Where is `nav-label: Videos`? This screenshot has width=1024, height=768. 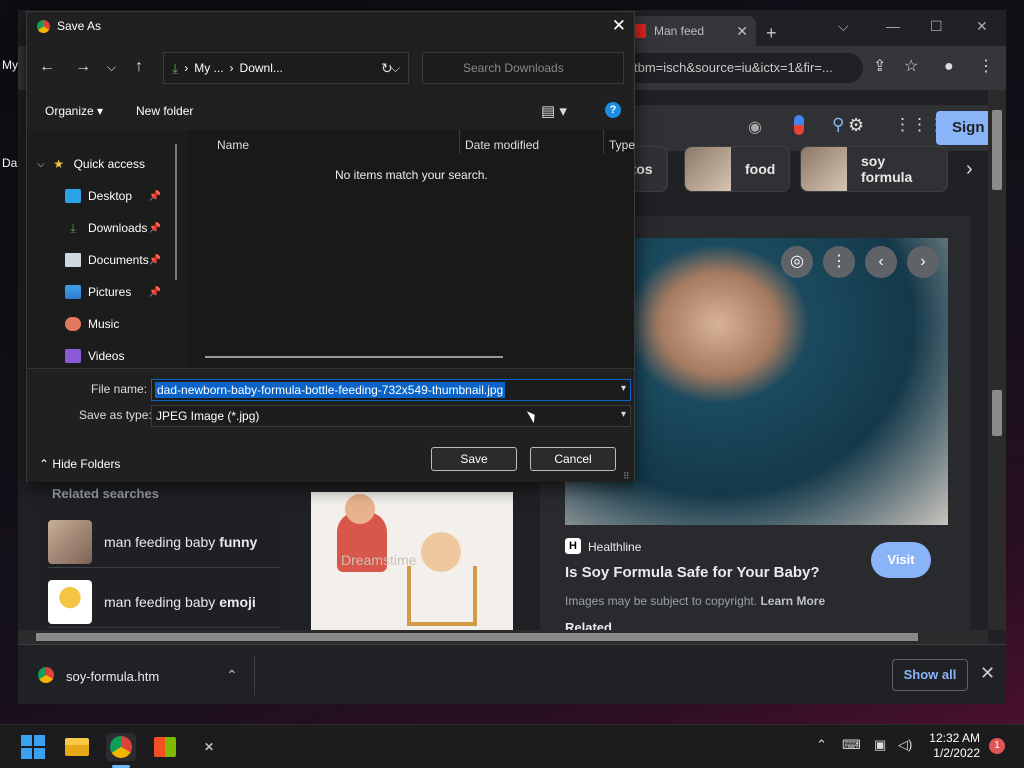 nav-label: Videos is located at coordinates (106, 356).